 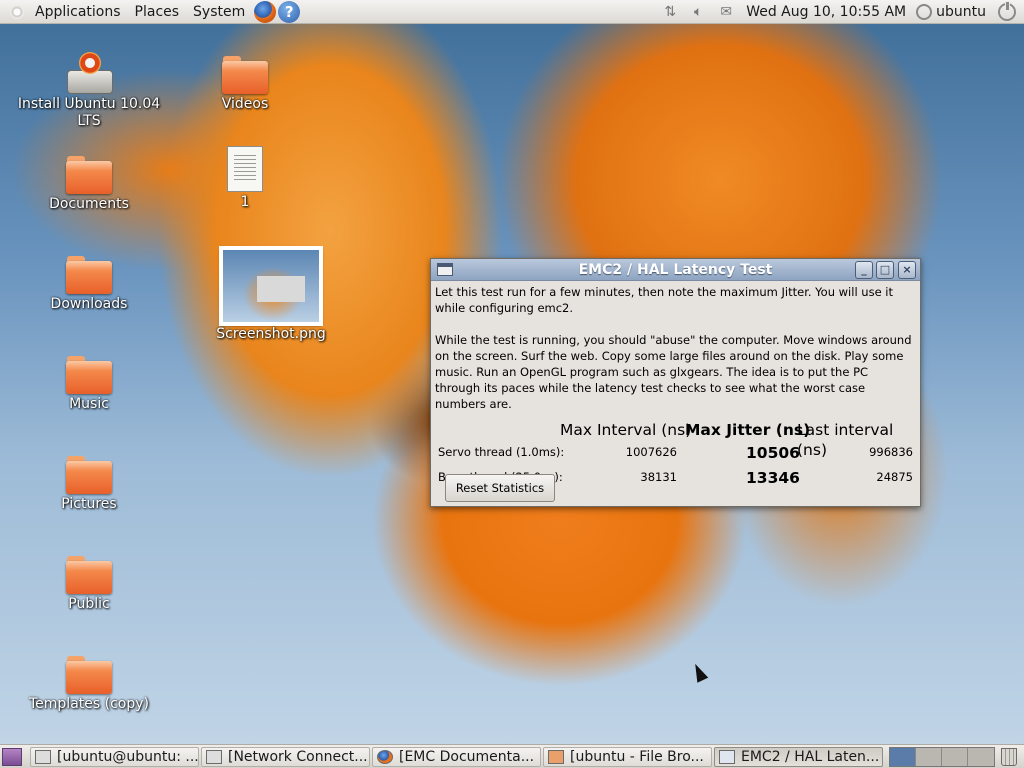 I want to click on desktop-icon-screenshot: Screenshot.png, so click(x=271, y=294).